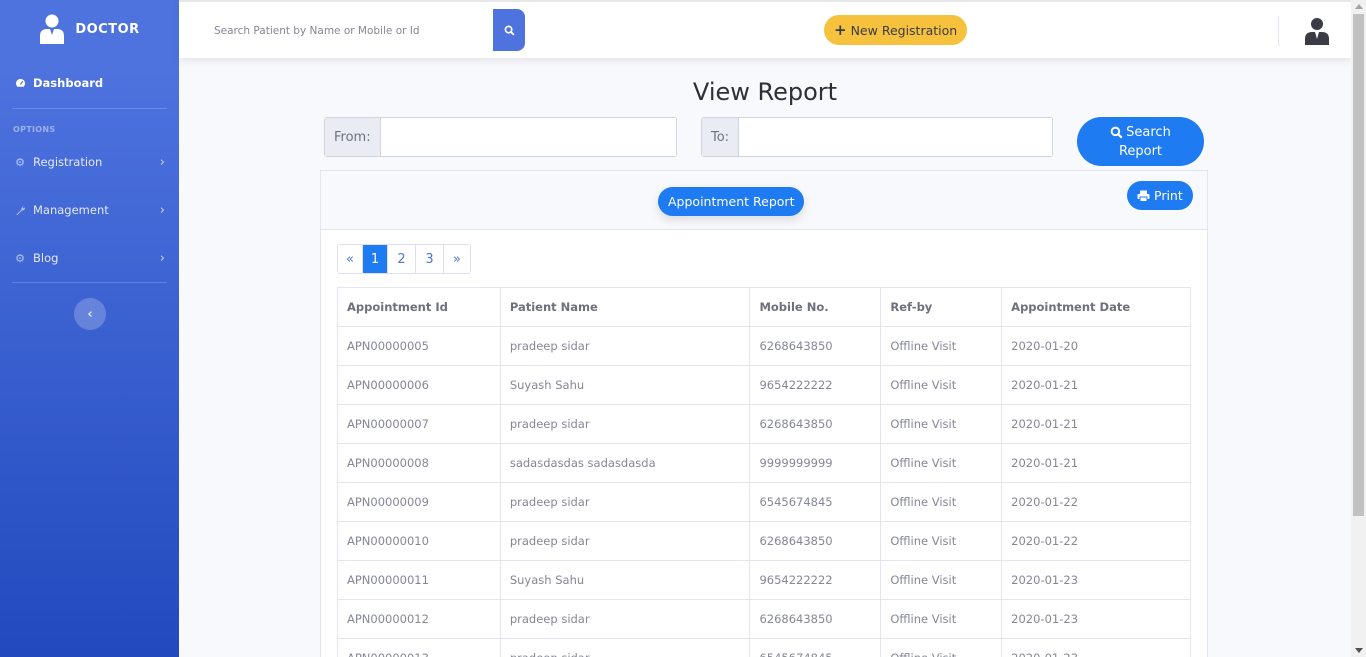 The width and height of the screenshot is (1366, 657). I want to click on sidebar-item-blog: ⚙ Blog ›, so click(89, 258).